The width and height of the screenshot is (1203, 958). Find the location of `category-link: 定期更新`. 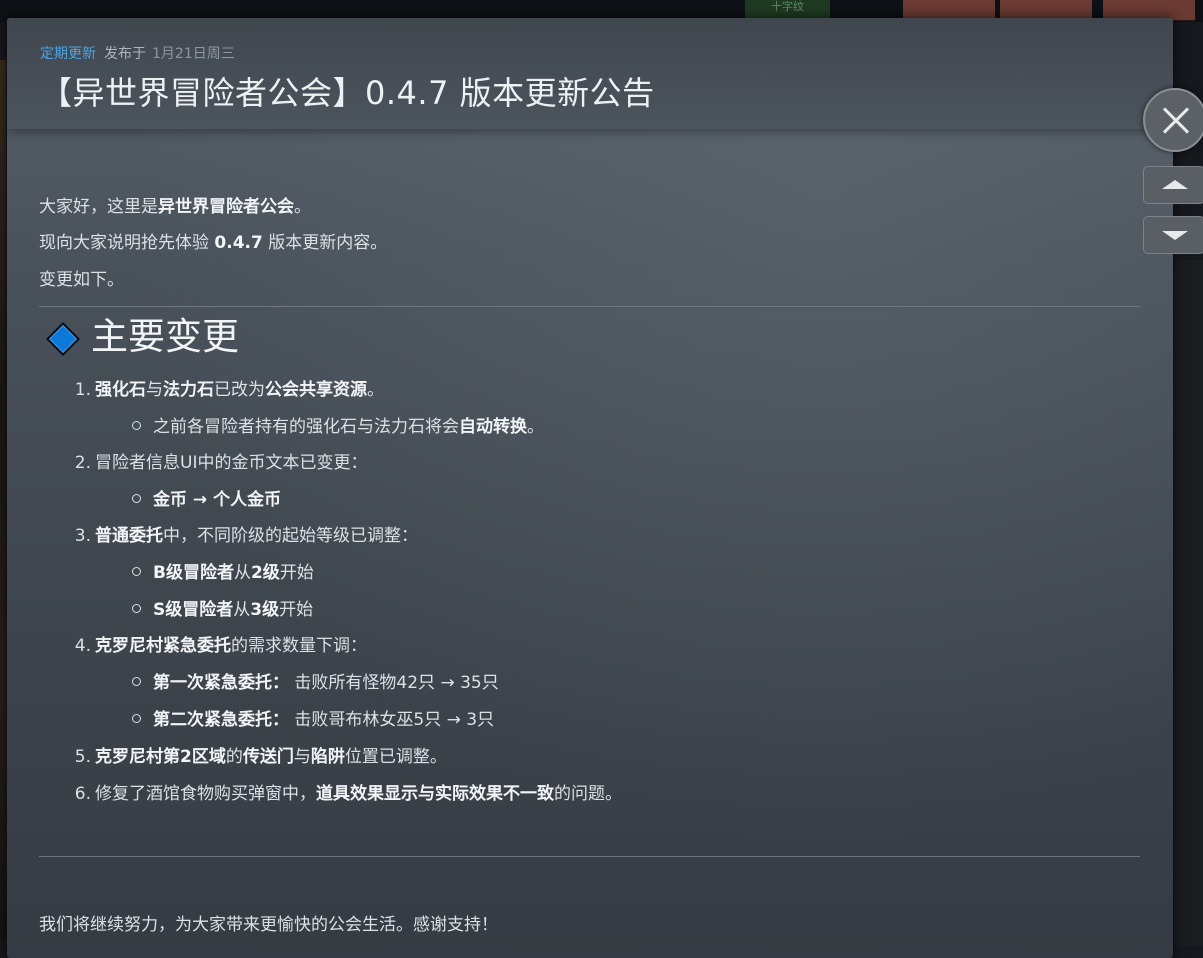

category-link: 定期更新 is located at coordinates (68, 54).